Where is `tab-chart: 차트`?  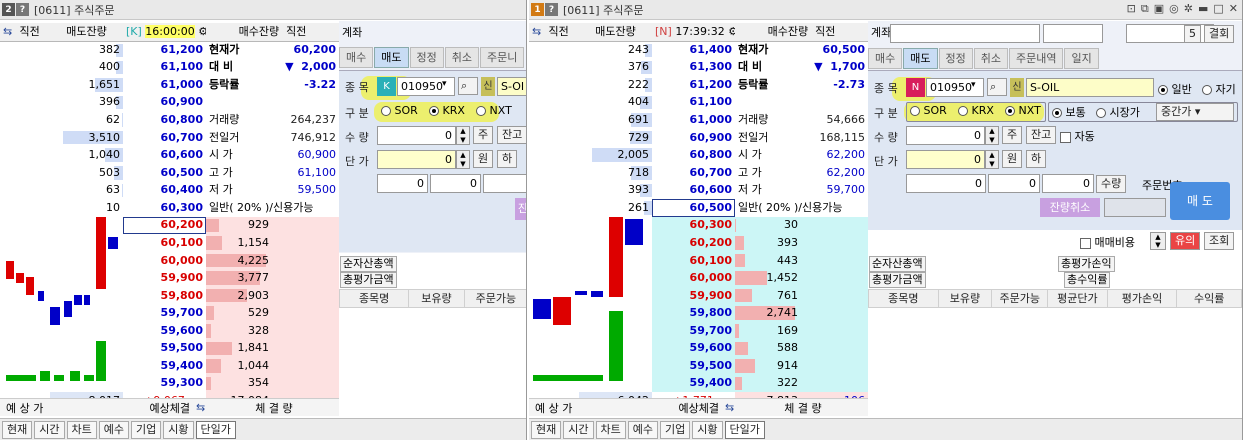 tab-chart: 차트 is located at coordinates (610, 429).